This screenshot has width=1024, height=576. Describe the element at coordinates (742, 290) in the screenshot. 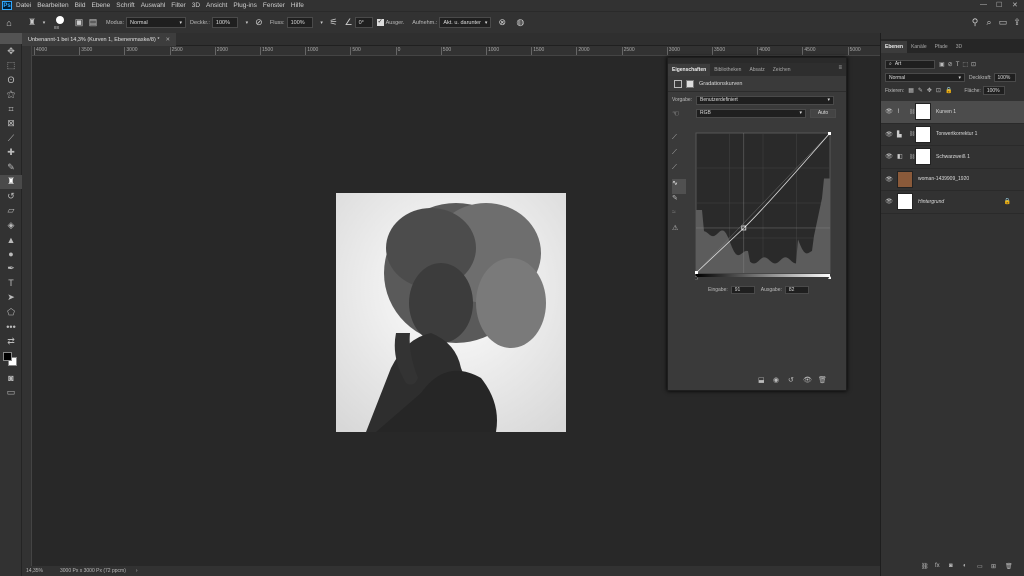

I see `input-field: 91` at that location.